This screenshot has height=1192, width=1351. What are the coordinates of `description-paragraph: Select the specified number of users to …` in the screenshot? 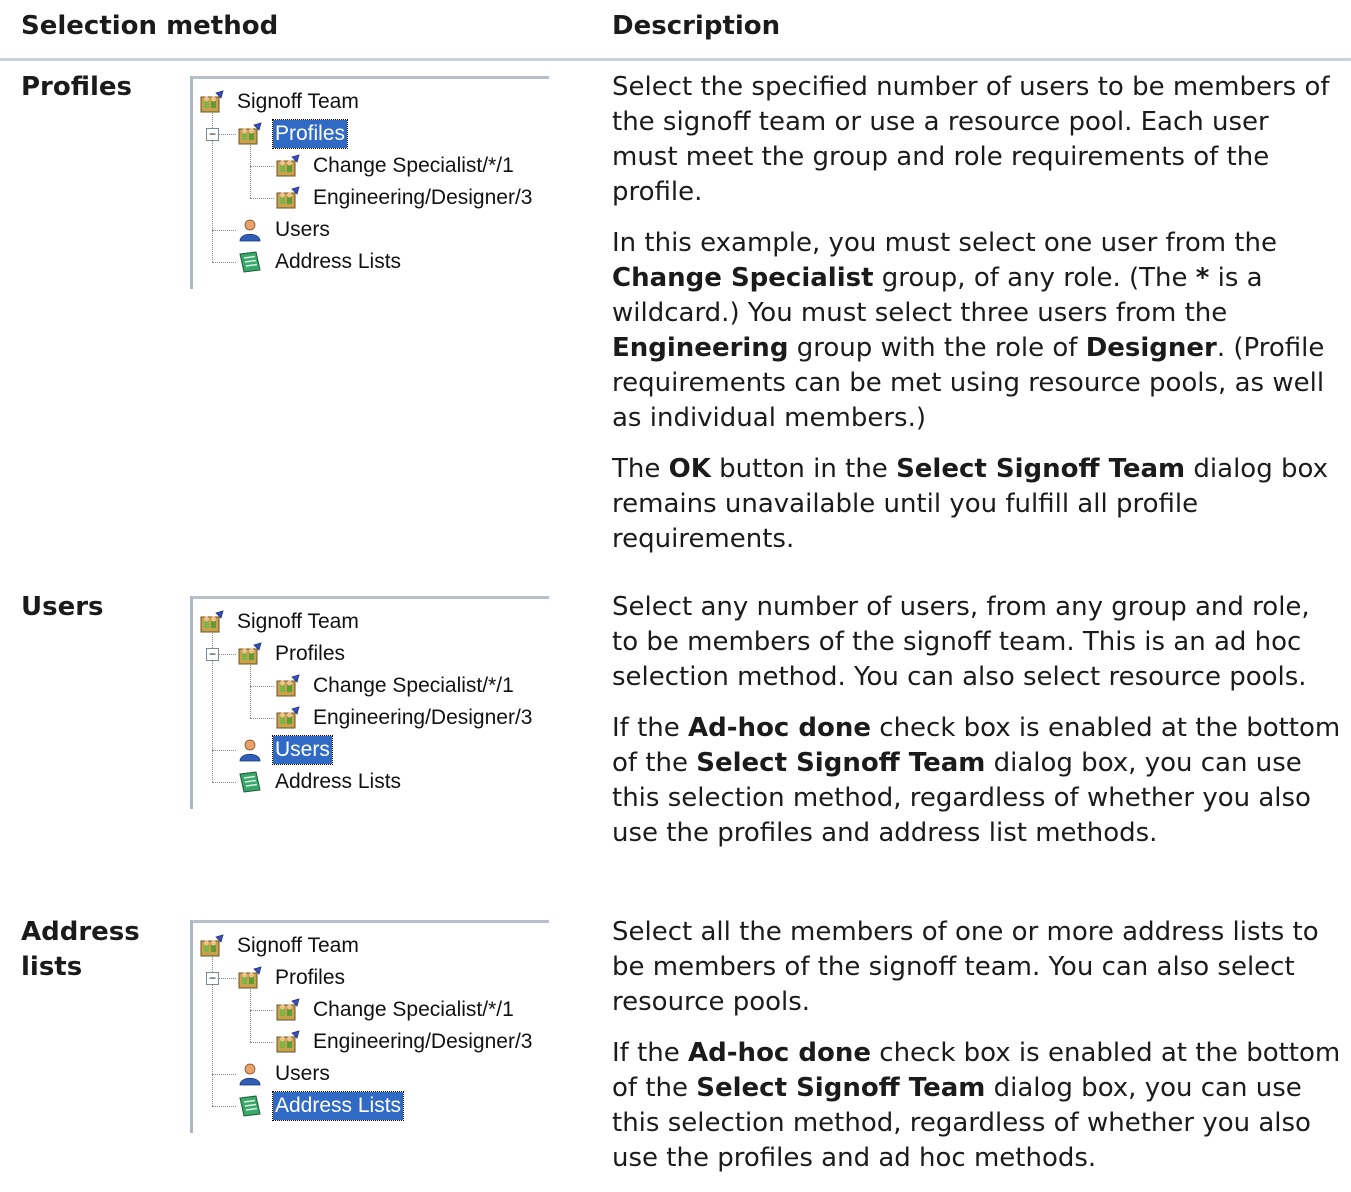 It's located at (977, 140).